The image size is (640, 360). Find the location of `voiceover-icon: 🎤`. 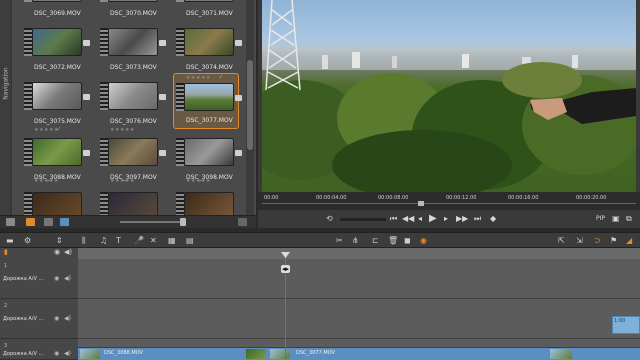

voiceover-icon: 🎤 is located at coordinates (139, 241).